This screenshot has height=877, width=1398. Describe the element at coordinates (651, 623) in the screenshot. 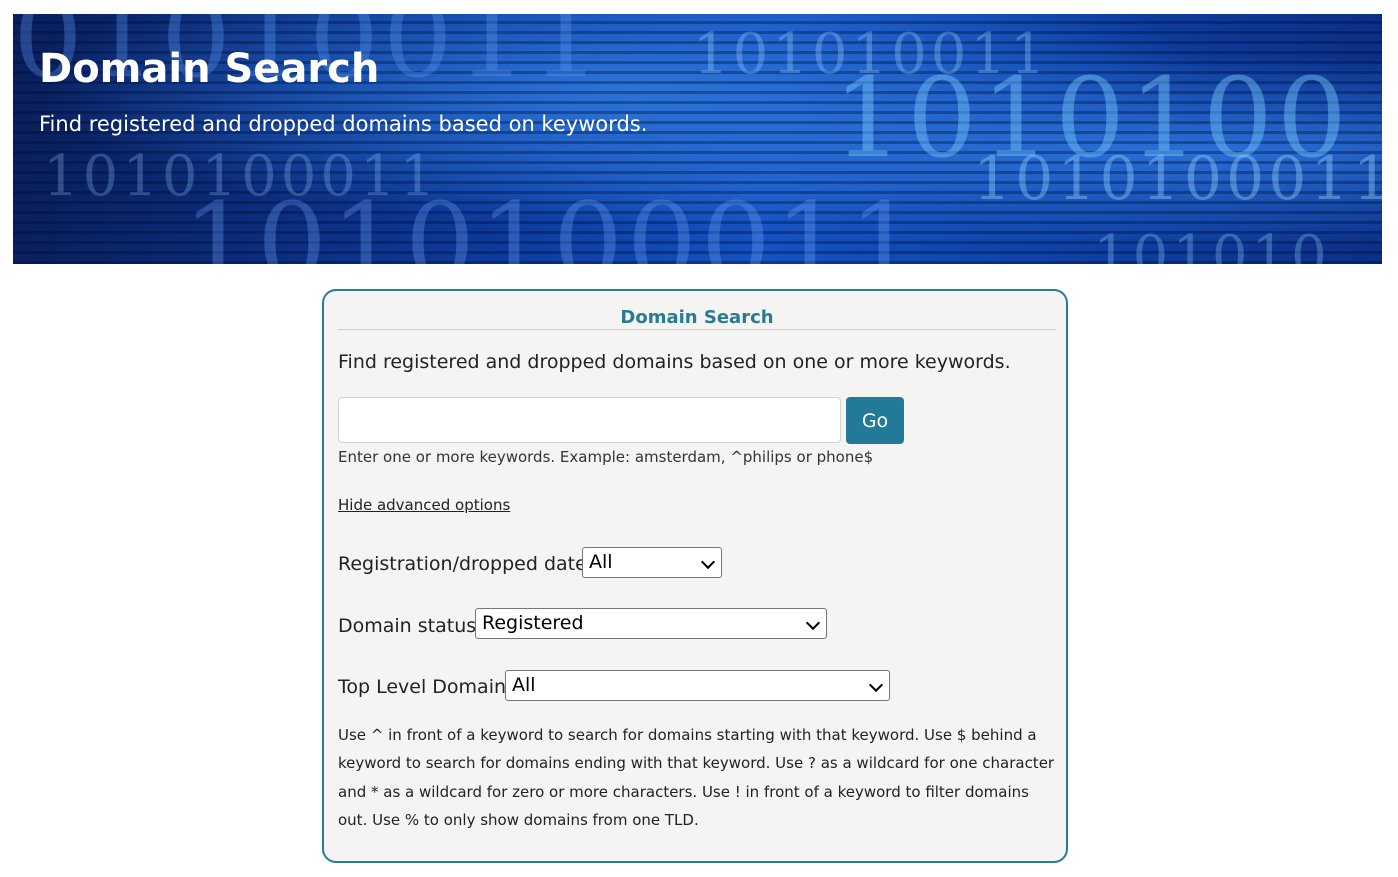

I see `status-select: Registered` at that location.